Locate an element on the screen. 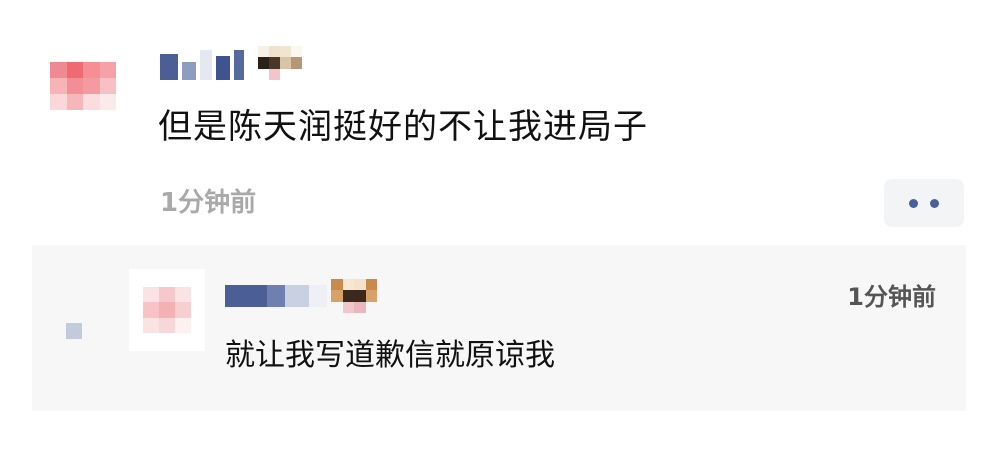 This screenshot has height=450, width=1000. commenter-avatar is located at coordinates (83, 86).